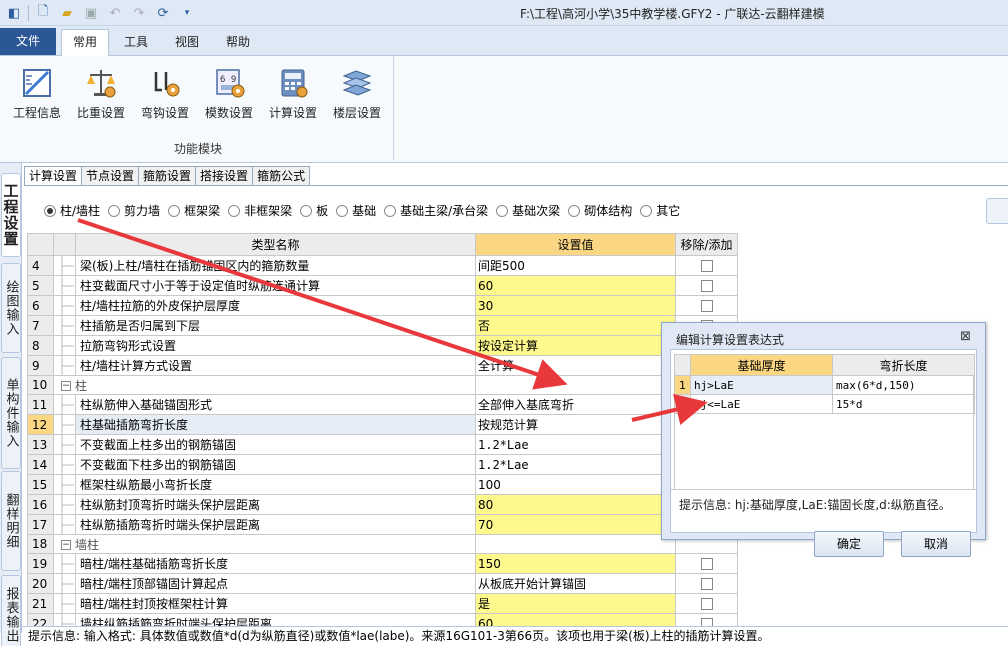 The height and width of the screenshot is (670, 1008). What do you see at coordinates (382, 424) in the screenshot?
I see `table-row: 12 柱基础插筋弯折长度 按规范计算` at bounding box center [382, 424].